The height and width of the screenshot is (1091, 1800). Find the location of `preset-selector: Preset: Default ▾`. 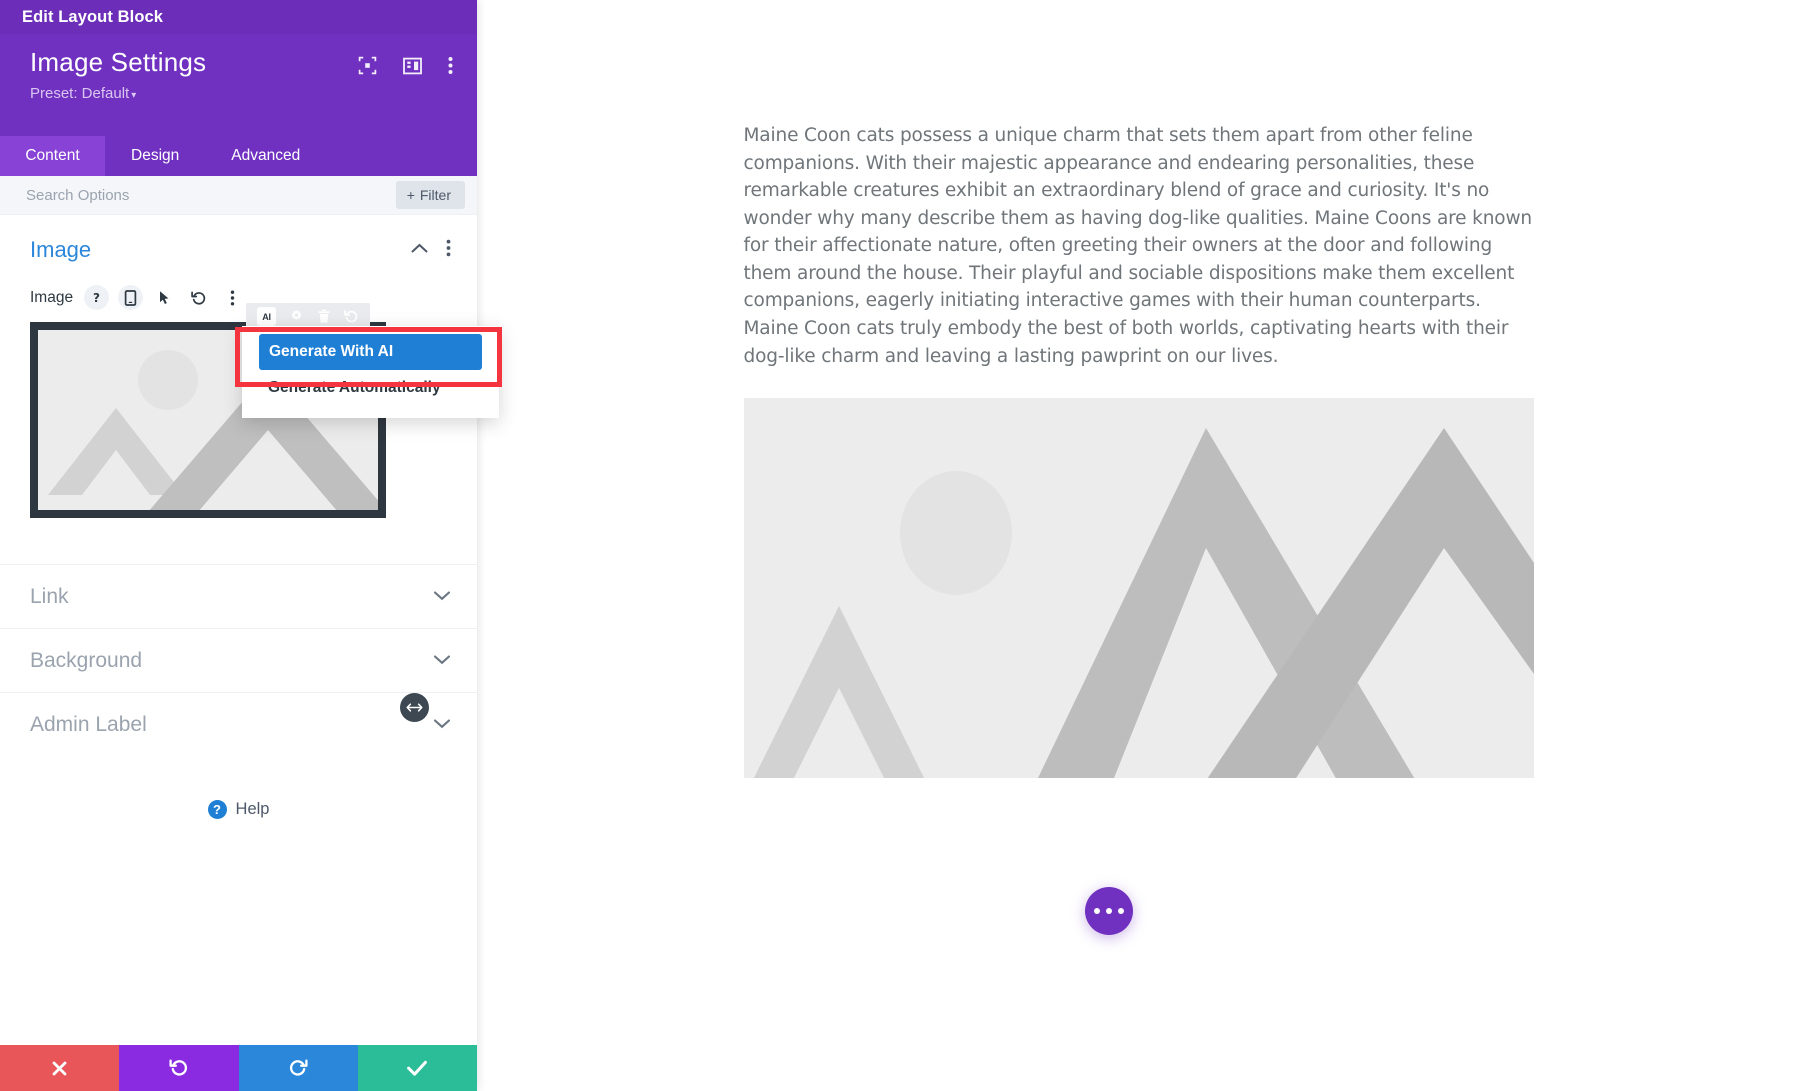

preset-selector: Preset: Default ▾ is located at coordinates (243, 93).